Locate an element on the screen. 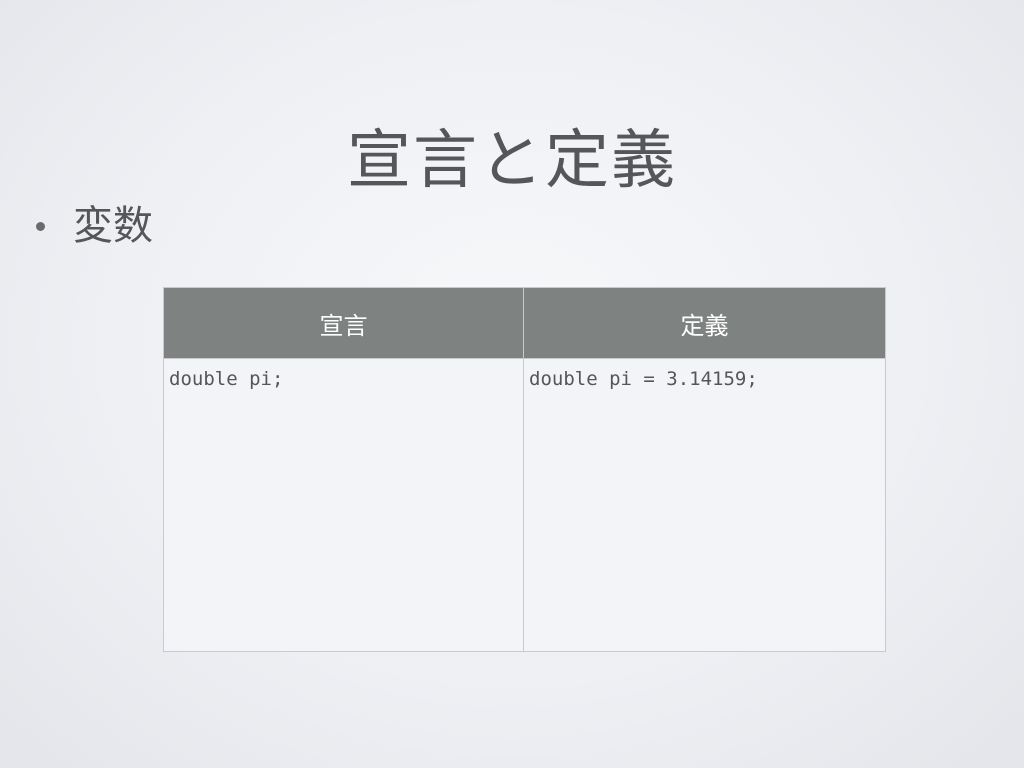 This screenshot has width=1024, height=768. table-header-definition: 定義 is located at coordinates (704, 323).